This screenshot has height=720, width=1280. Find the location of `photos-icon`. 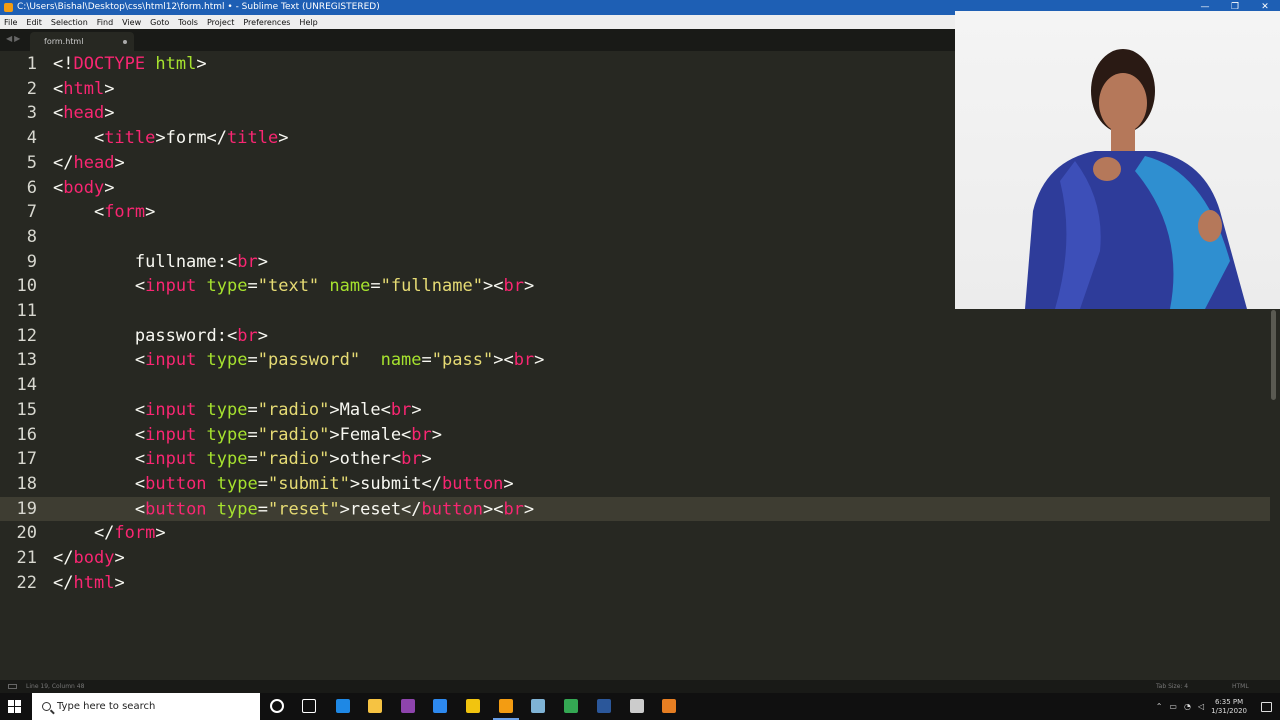

photos-icon is located at coordinates (637, 706).